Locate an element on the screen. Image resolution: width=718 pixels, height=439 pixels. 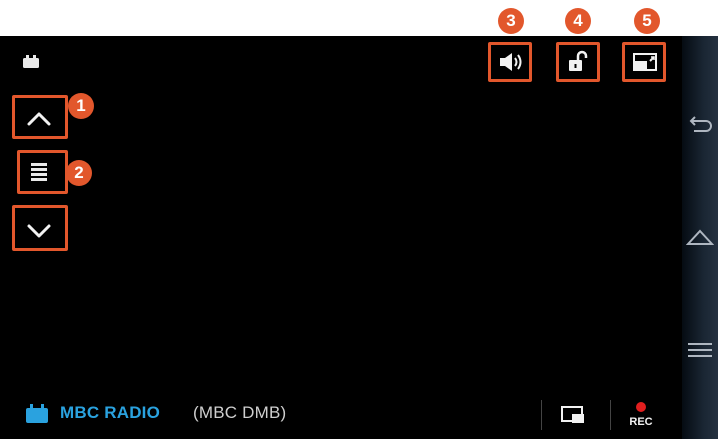
annotation-badge-1: 1 is located at coordinates (81, 106).